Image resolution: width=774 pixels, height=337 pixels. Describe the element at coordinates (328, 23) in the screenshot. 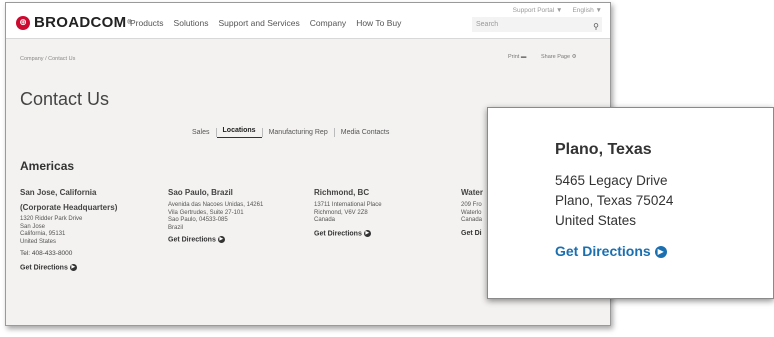

I see `nav-company: Company` at that location.